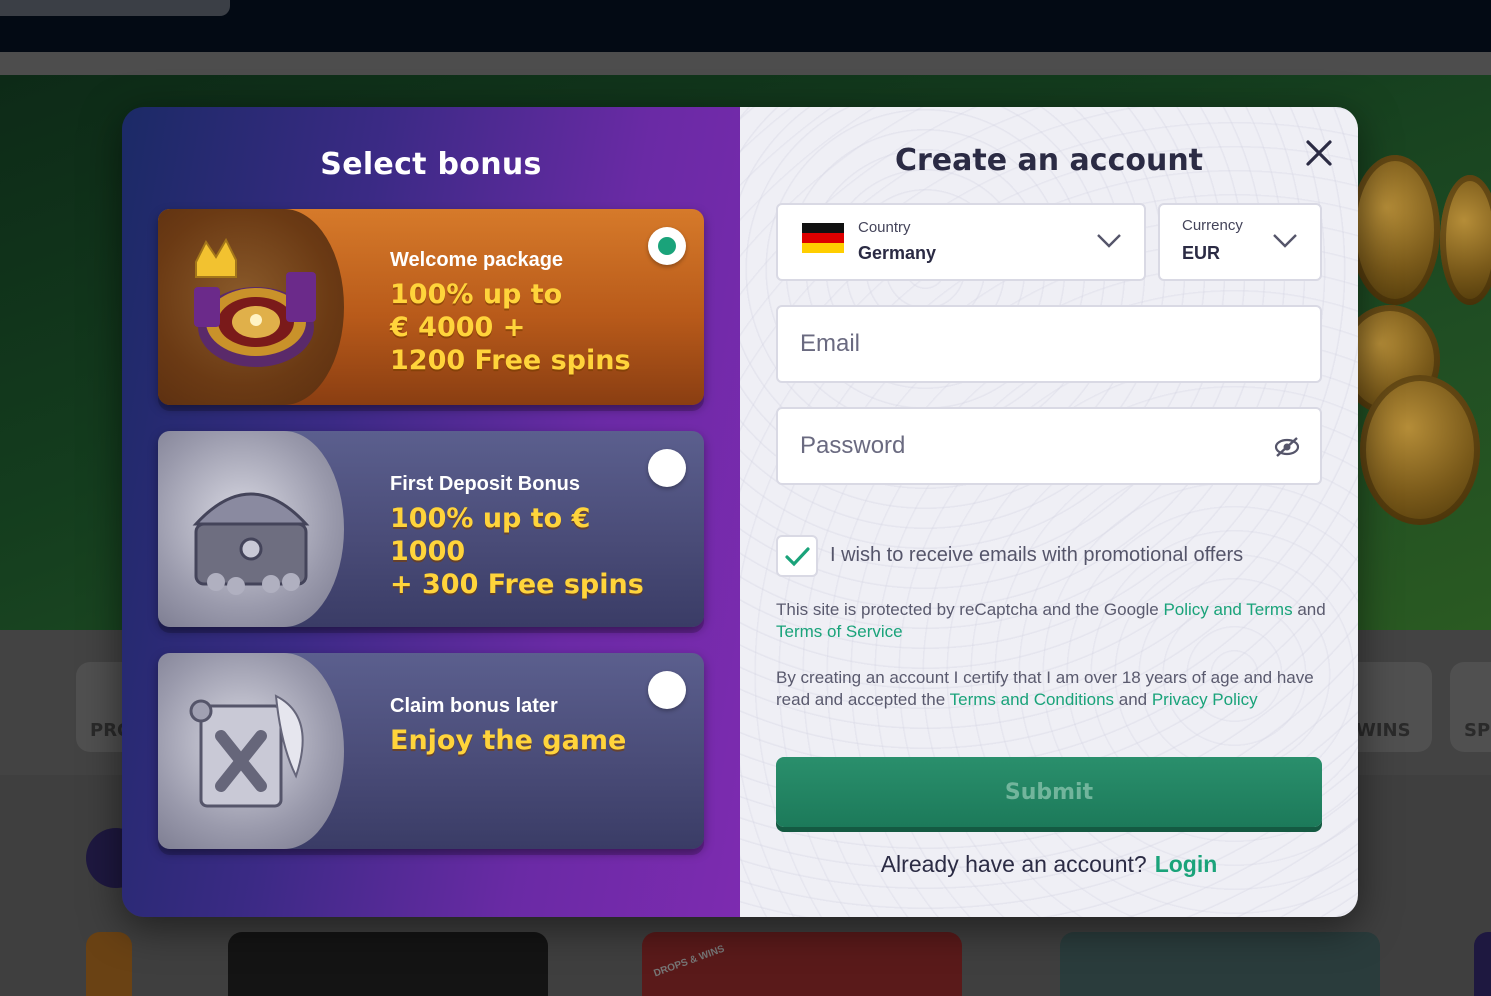 The height and width of the screenshot is (996, 1491). I want to click on bonus-option-claim-later: Claim bonus later Enjoy the game, so click(431, 751).